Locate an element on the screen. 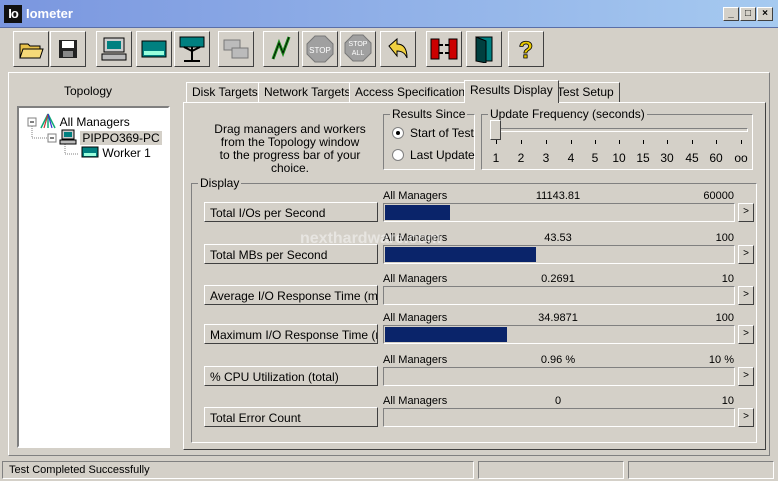 This screenshot has height=481, width=778. topology-title: Topology is located at coordinates (88, 91).